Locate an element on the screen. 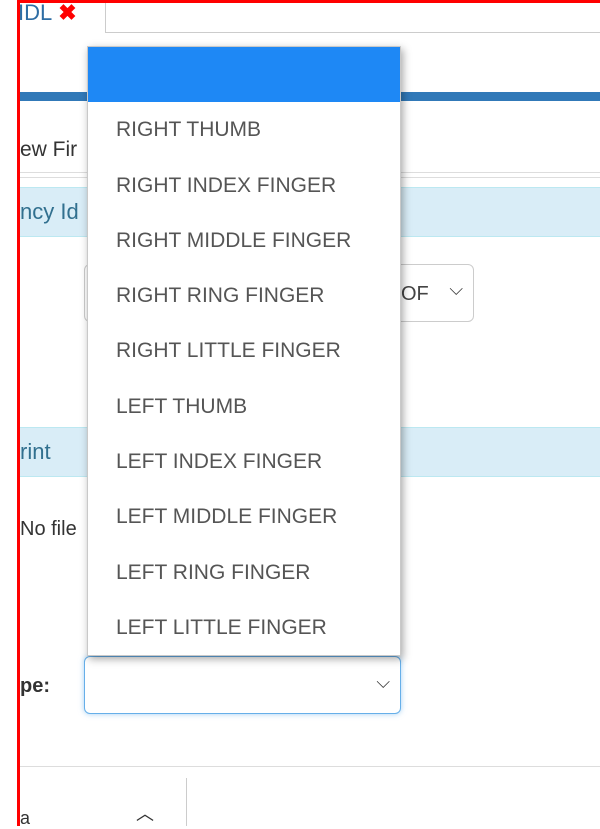 The height and width of the screenshot is (829, 600). tab-label: IDL is located at coordinates (36, 12).